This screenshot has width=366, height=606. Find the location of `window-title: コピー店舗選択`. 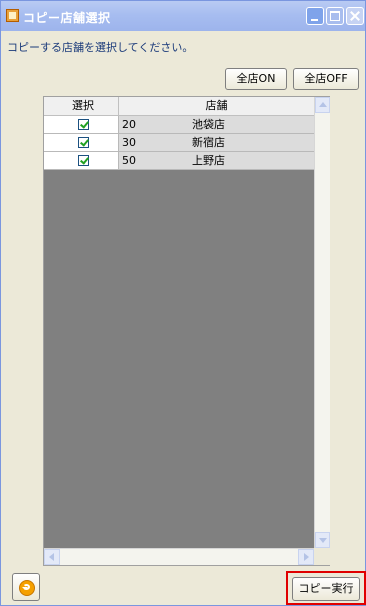

window-title: コピー店舗選択 is located at coordinates (67, 18).